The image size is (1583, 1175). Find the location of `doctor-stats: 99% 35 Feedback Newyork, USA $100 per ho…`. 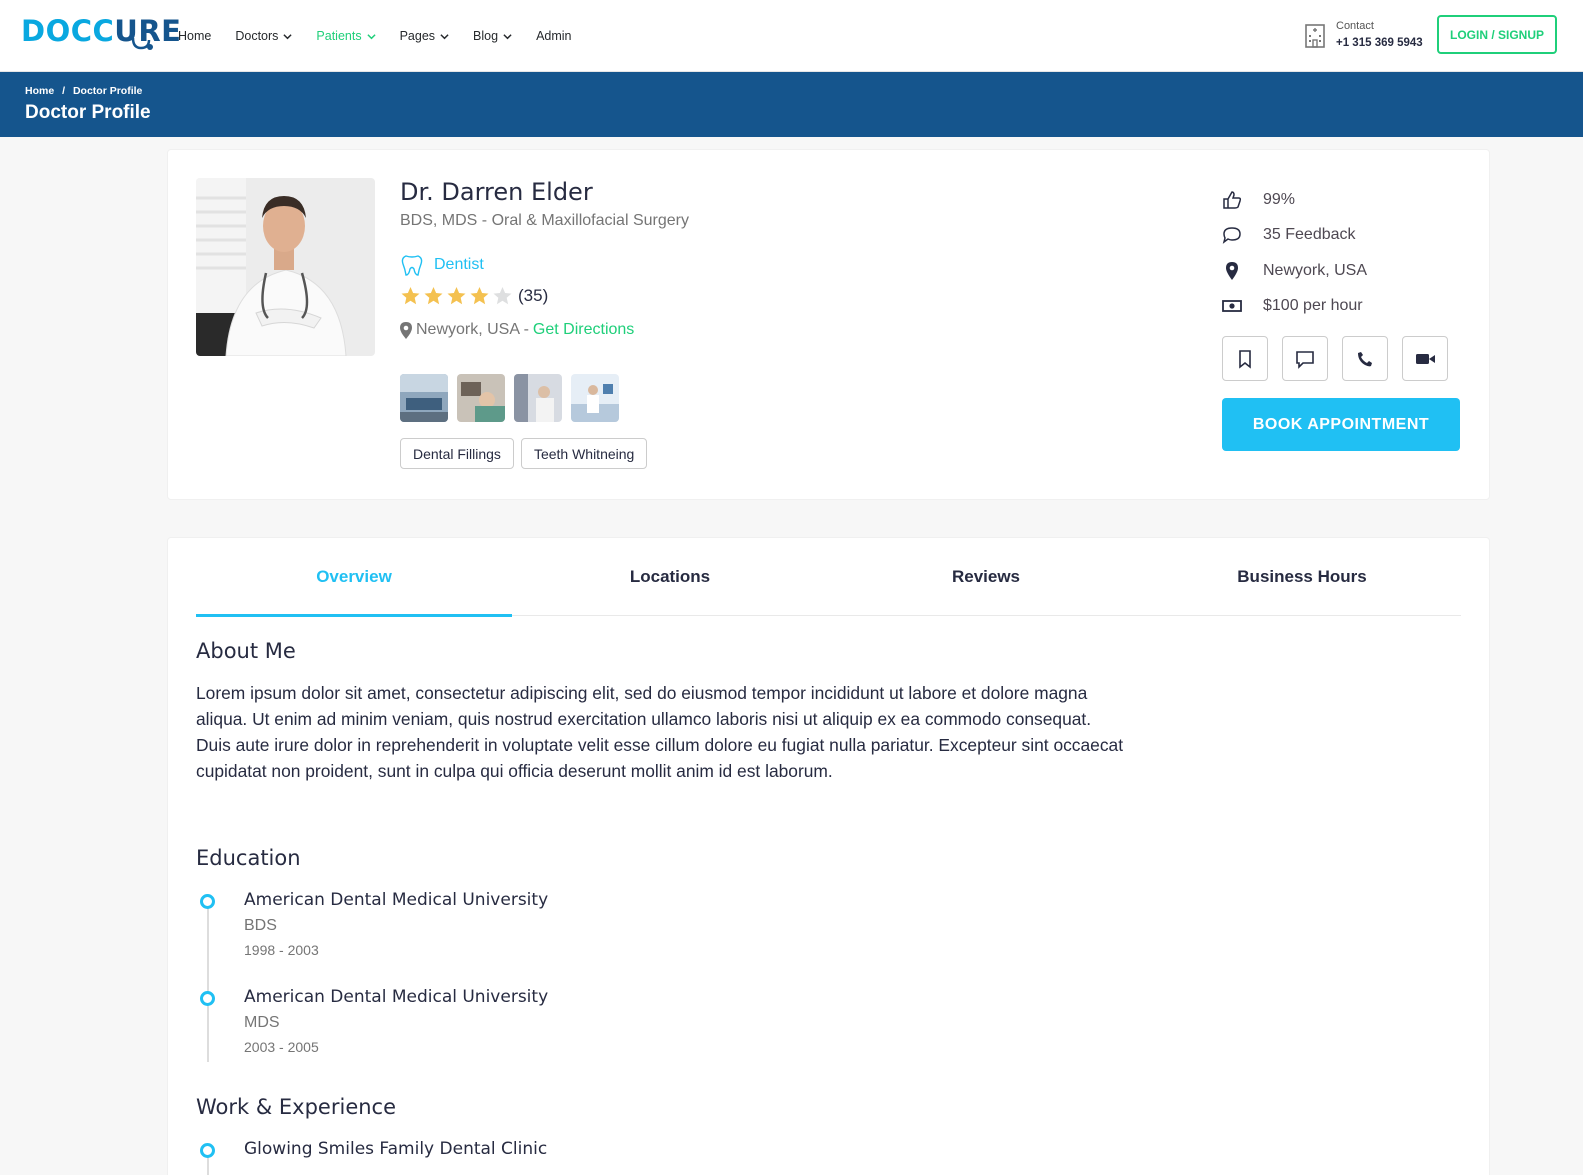

doctor-stats: 99% 35 Feedback Newyork, USA $100 per ho… is located at coordinates (1294, 253).